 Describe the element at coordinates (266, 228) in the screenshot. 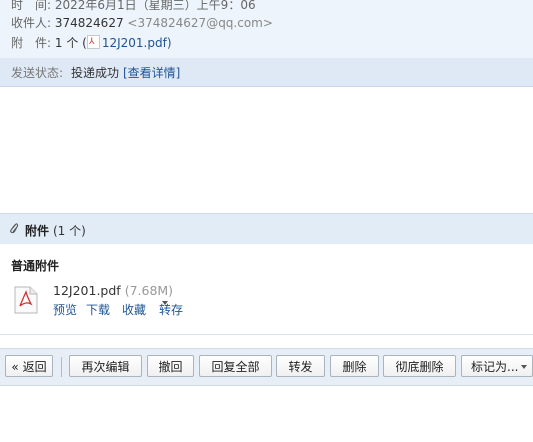

I see `attachments-bar: 附件 (1 个)` at that location.